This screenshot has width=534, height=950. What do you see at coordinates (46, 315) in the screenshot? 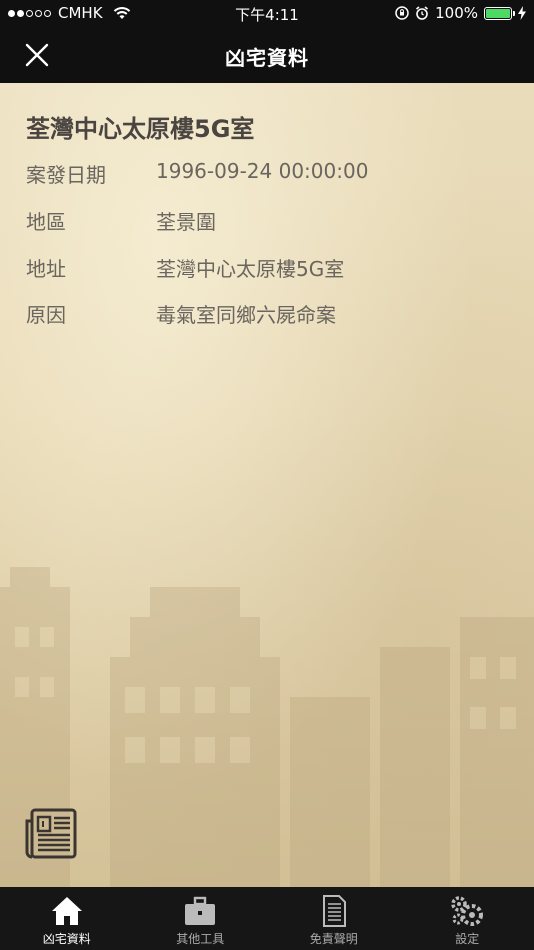
I see `field-label: 原因` at bounding box center [46, 315].